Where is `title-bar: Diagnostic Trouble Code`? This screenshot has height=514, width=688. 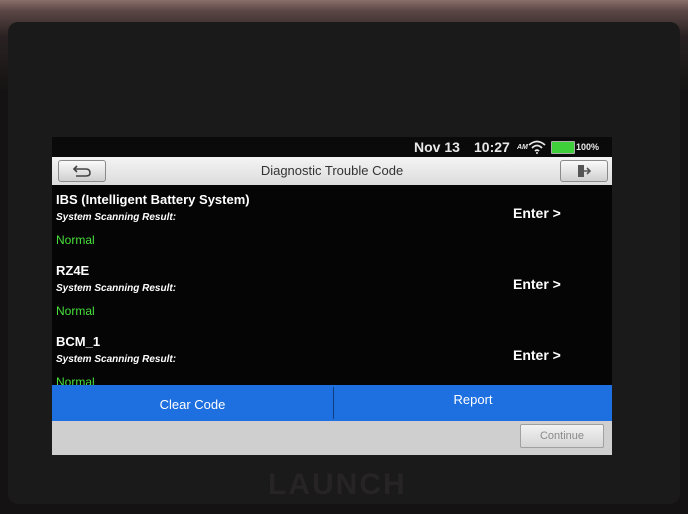
title-bar: Diagnostic Trouble Code is located at coordinates (332, 171).